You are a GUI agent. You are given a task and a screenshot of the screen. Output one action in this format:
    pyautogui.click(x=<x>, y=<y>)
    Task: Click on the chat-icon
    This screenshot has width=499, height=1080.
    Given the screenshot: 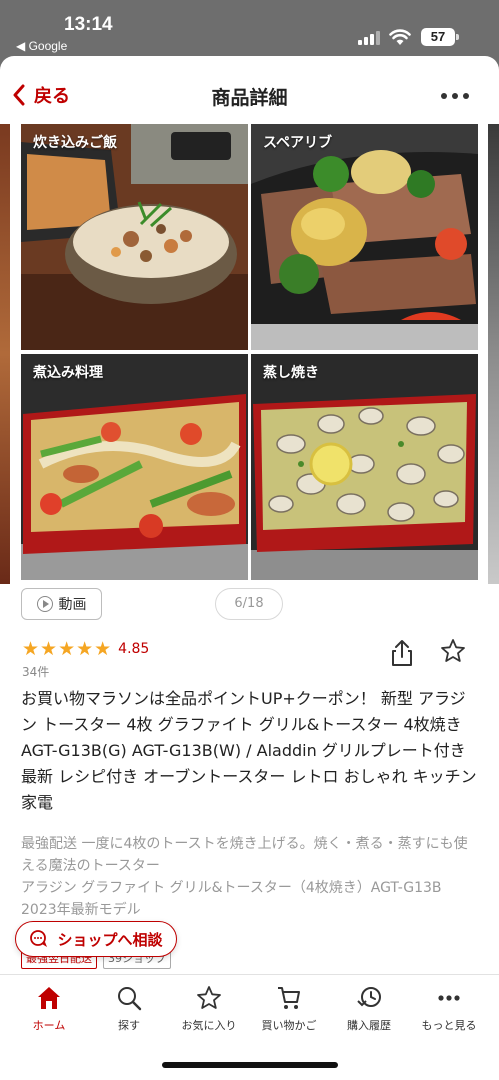 What is the action you would take?
    pyautogui.click(x=39, y=938)
    